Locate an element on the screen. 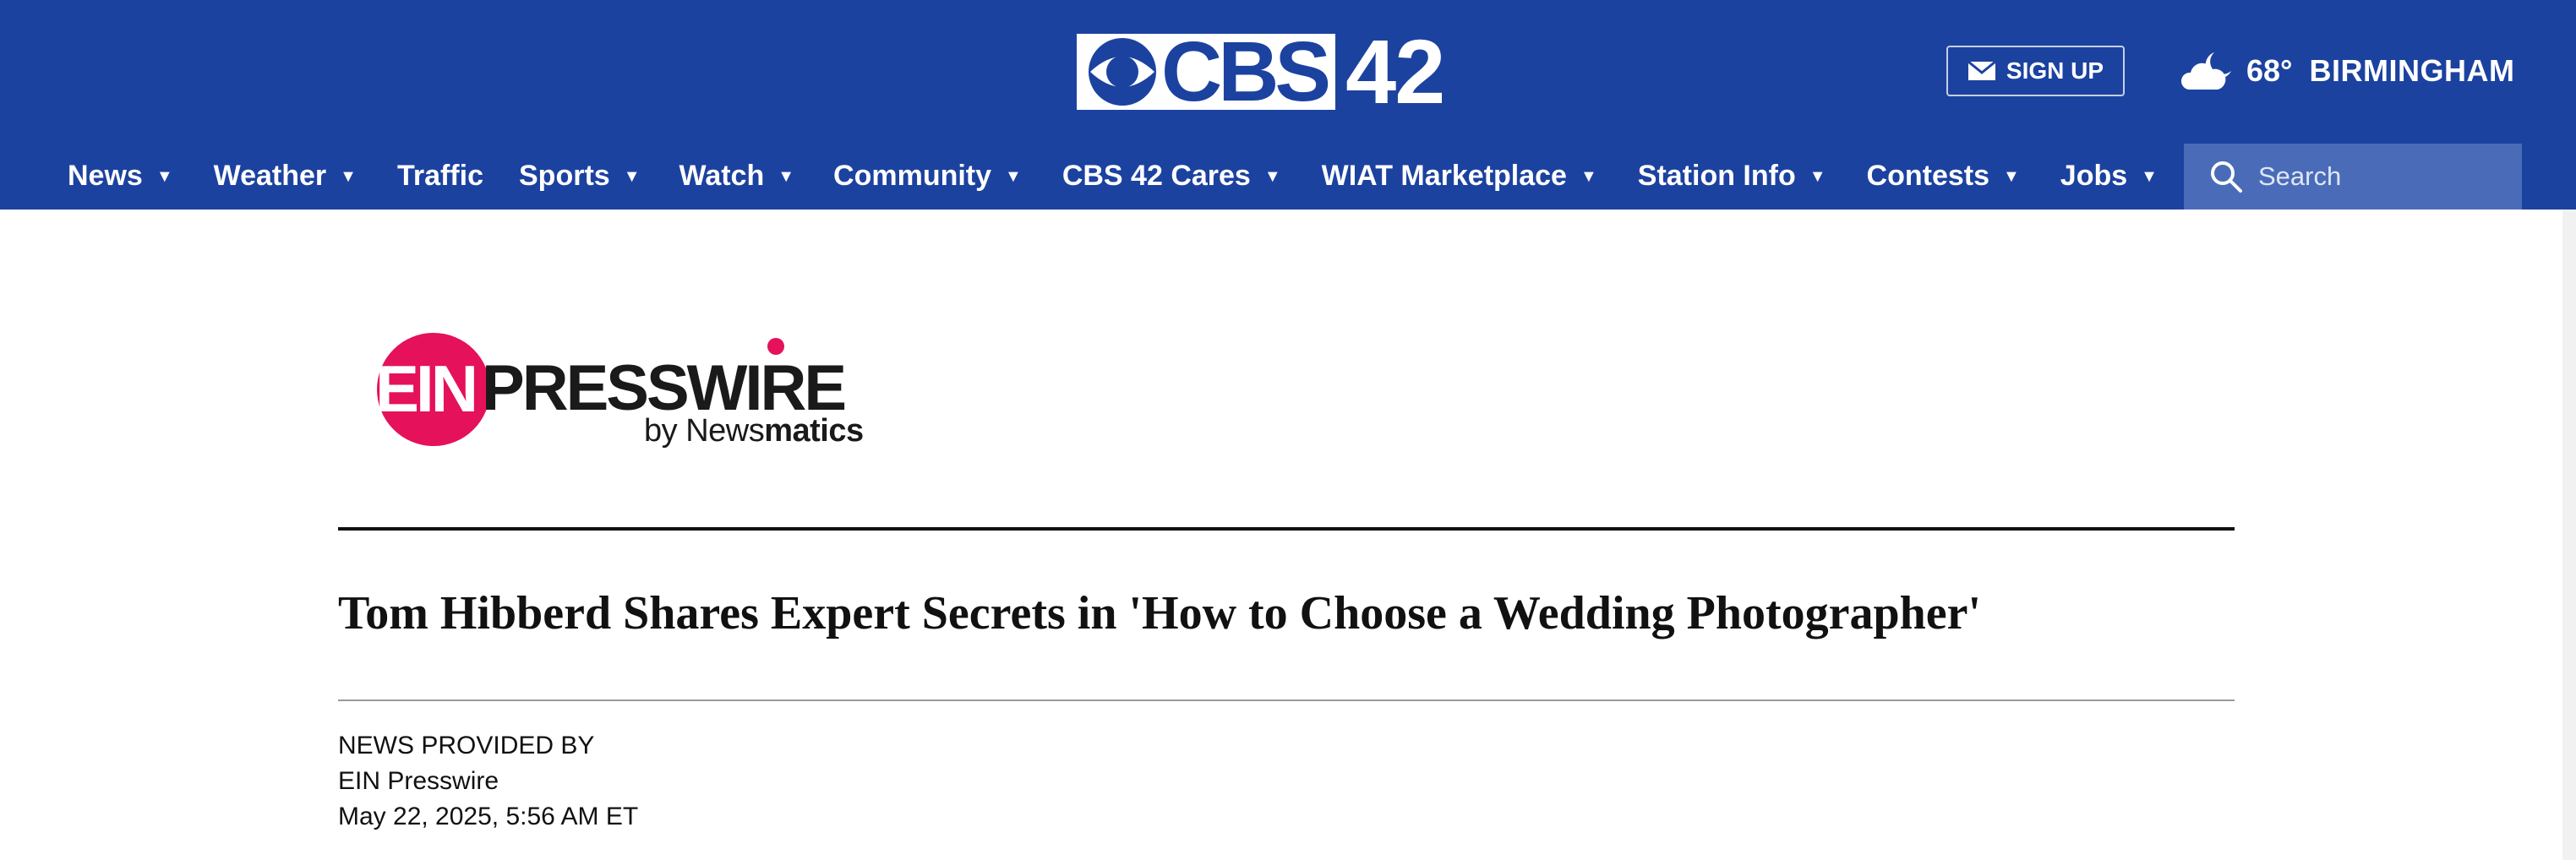 The width and height of the screenshot is (2576, 860). presswire-logo-text: PRESSWIRE is located at coordinates (664, 388).